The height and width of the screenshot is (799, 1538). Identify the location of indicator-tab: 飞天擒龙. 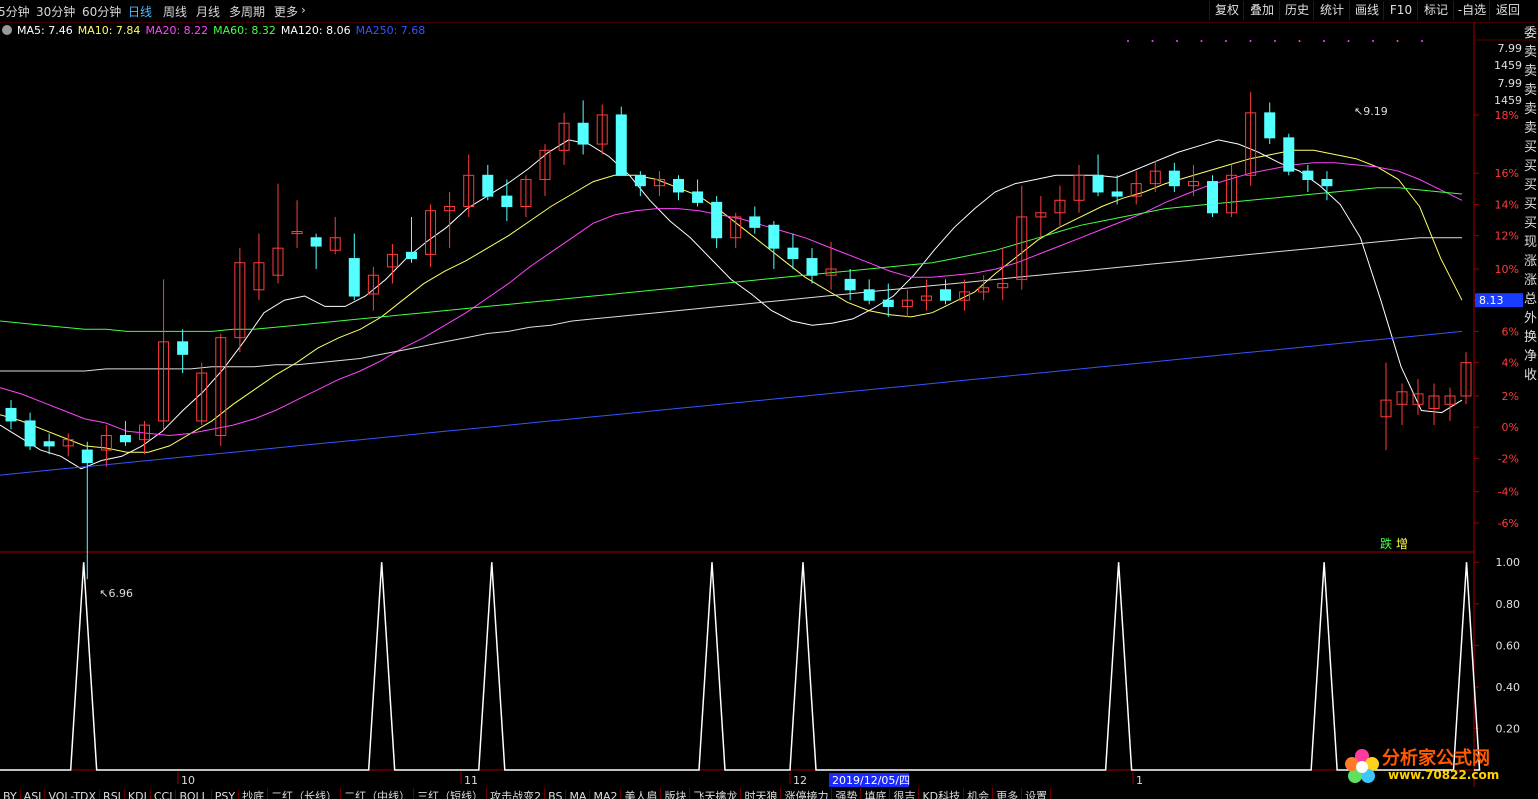
(716, 793).